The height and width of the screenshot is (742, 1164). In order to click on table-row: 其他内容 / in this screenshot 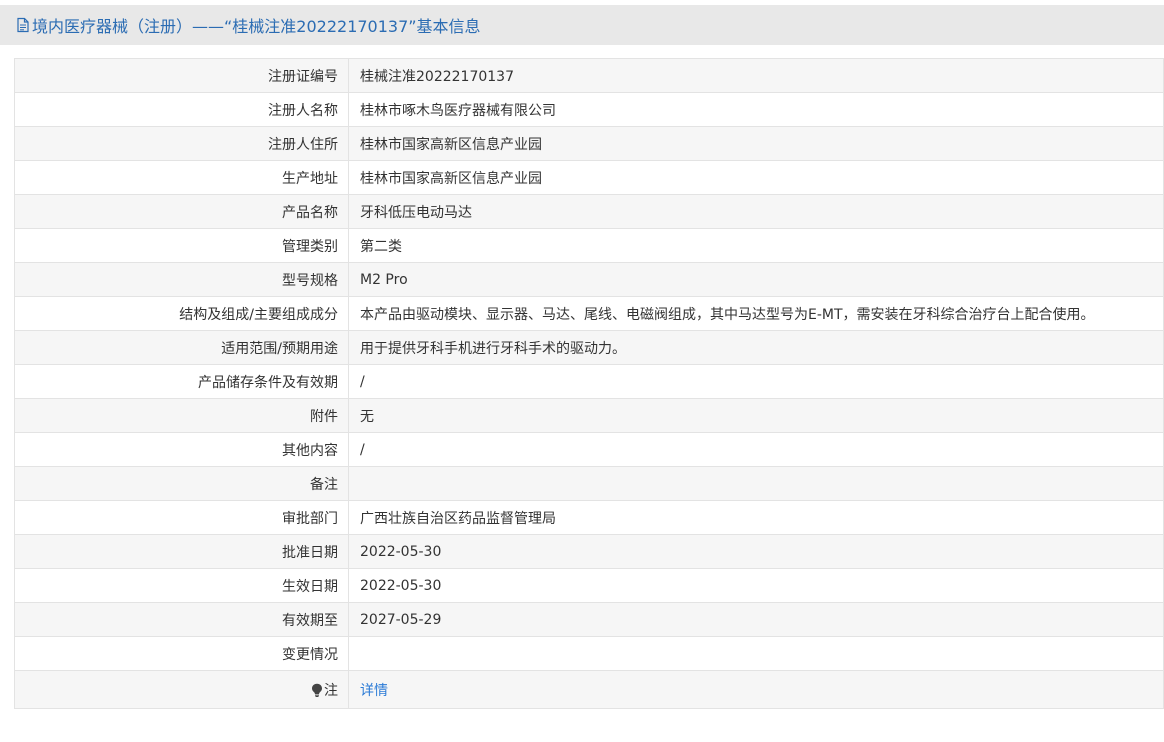, I will do `click(589, 449)`.